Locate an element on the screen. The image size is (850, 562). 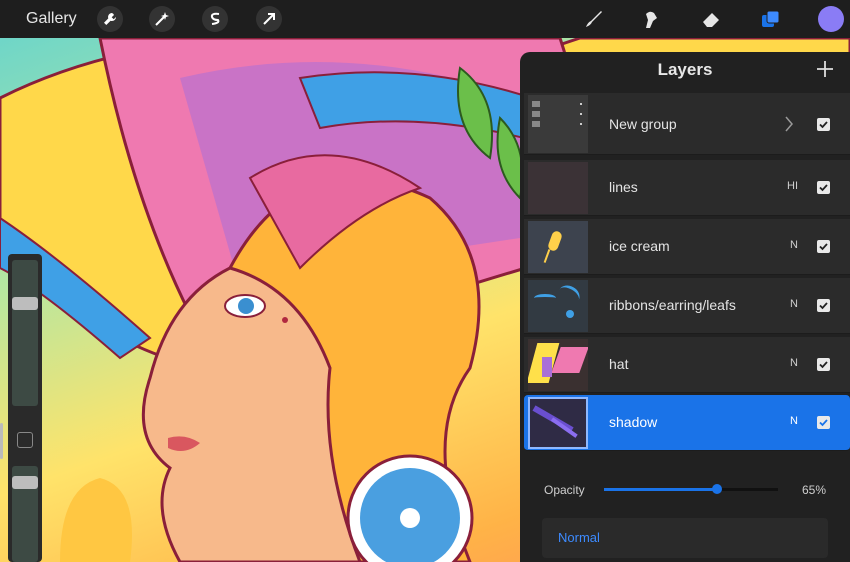
blend-mode-button: Normal is located at coordinates (685, 538).